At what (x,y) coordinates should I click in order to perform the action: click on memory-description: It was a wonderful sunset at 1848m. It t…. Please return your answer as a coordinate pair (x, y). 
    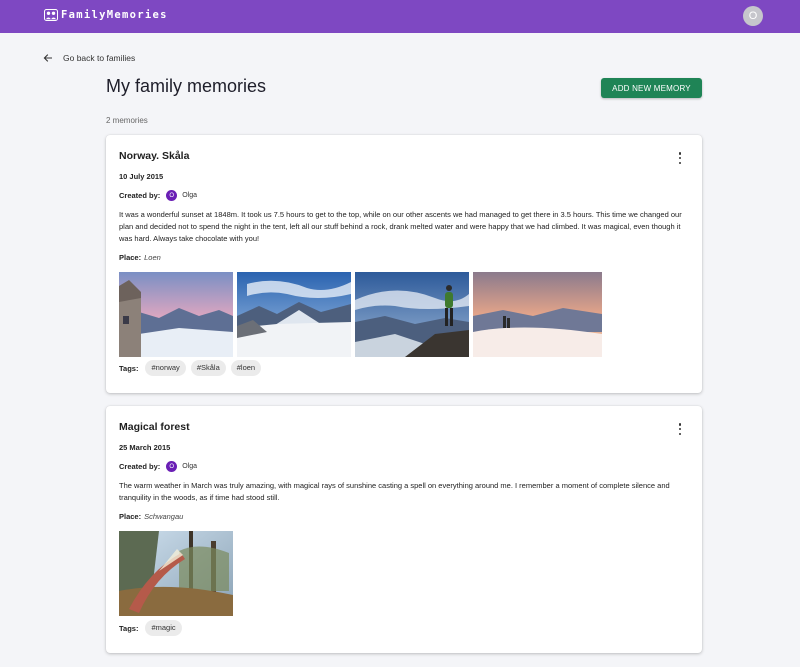
    Looking at the image, I should click on (400, 226).